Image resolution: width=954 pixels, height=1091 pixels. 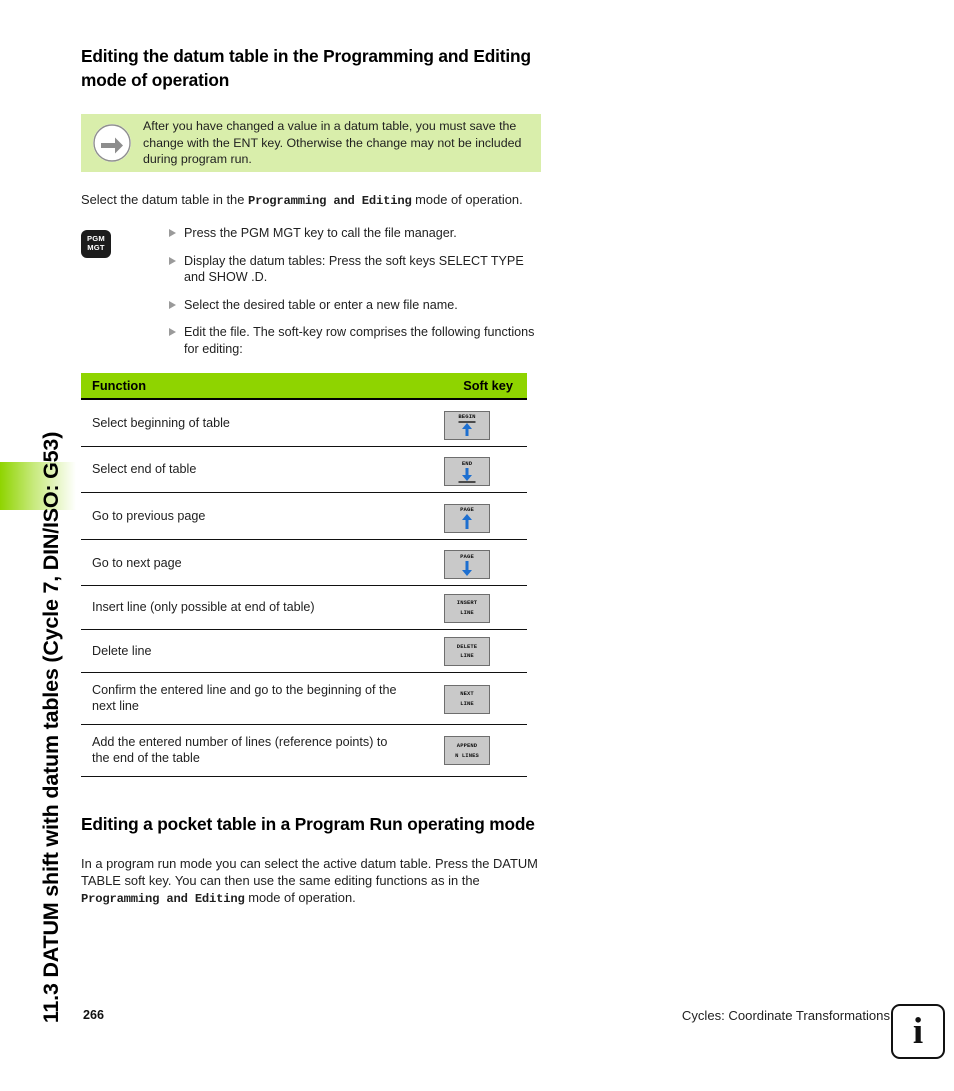 I want to click on intro-text-part1: Select the datum table in the, so click(x=164, y=200).